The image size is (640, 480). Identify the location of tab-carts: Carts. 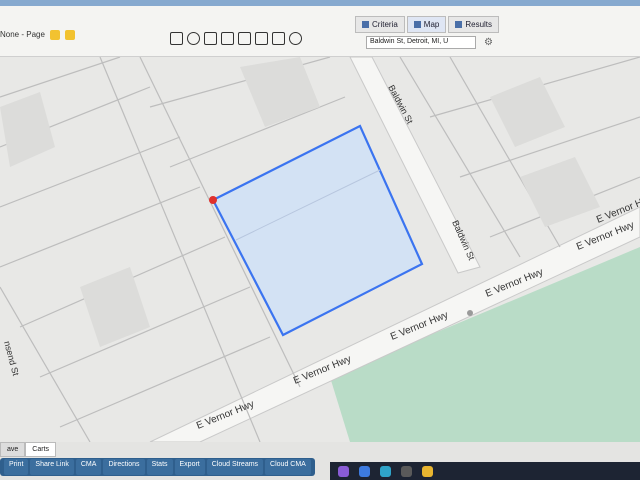
(41, 449).